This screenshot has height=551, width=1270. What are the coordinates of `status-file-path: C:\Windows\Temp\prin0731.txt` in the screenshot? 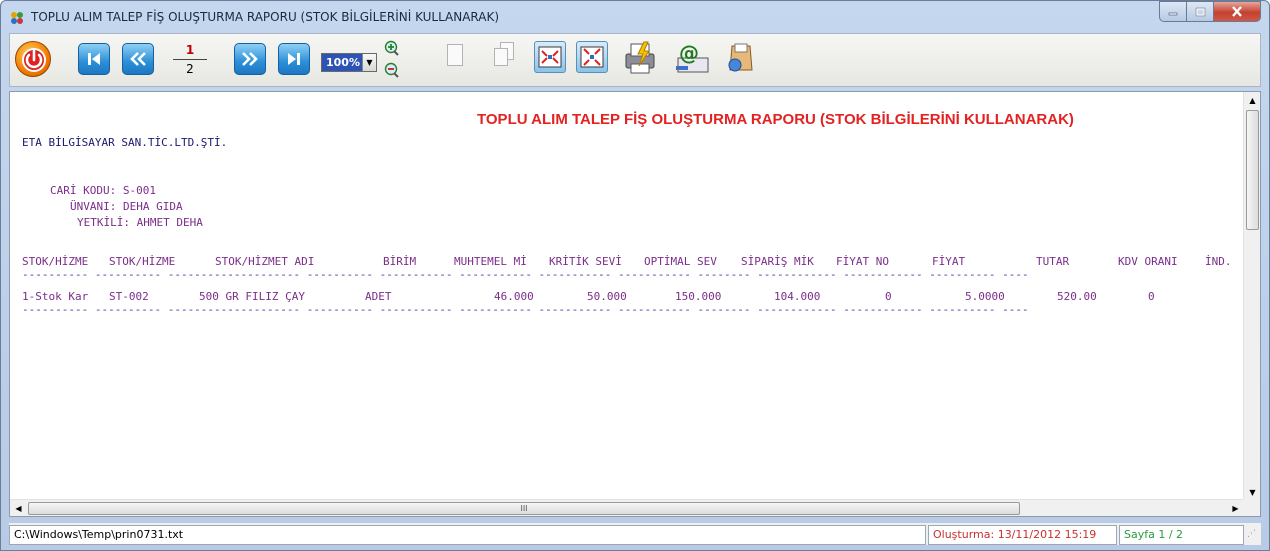 It's located at (467, 535).